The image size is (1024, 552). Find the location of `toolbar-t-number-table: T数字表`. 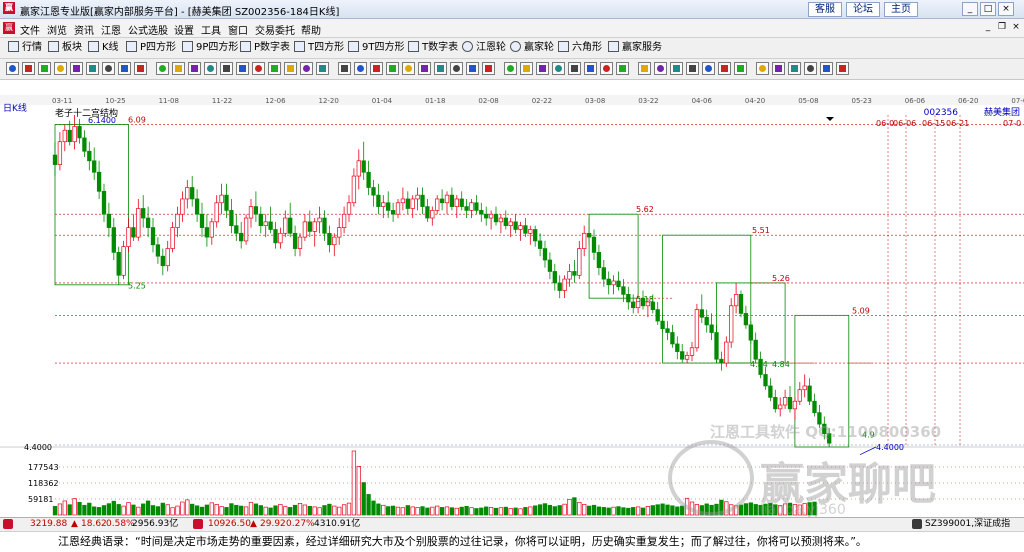

toolbar-t-number-table: T数字表 is located at coordinates (433, 48).